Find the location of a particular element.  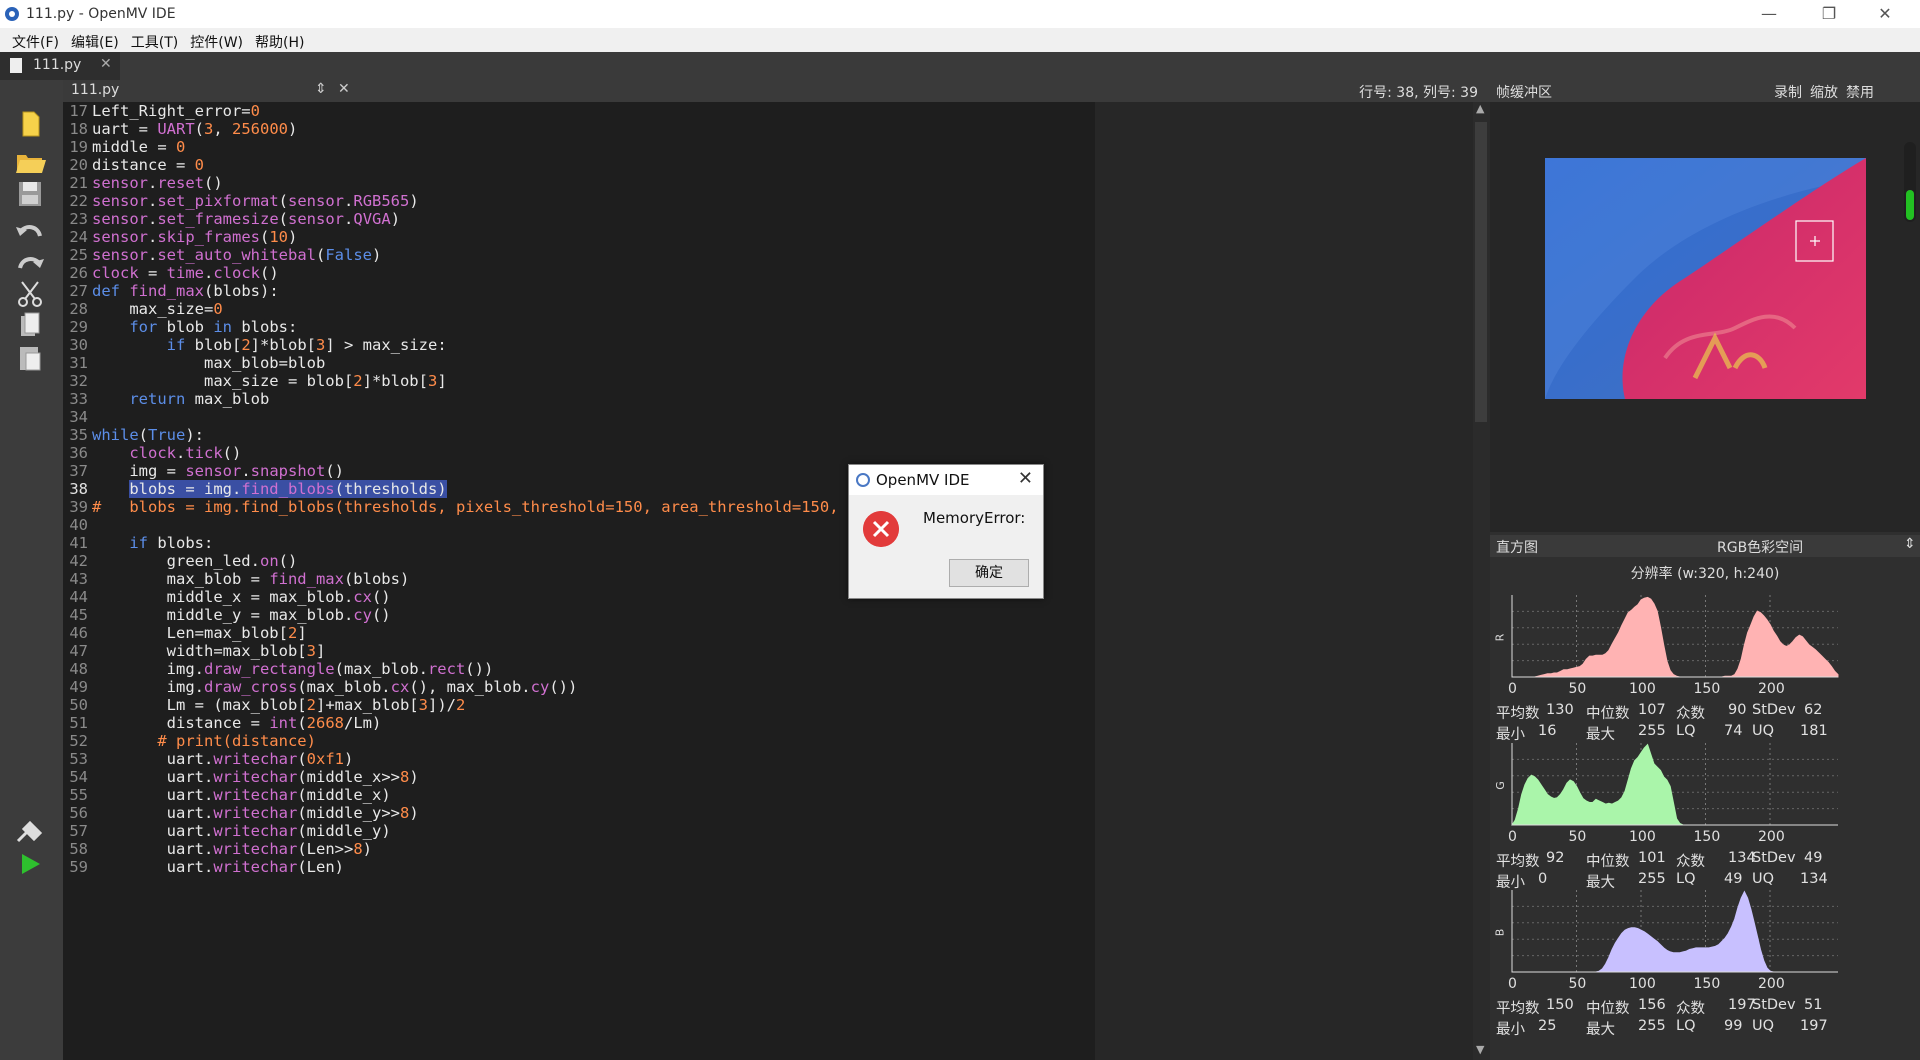

maximize-button: ❐ is located at coordinates (1829, 14).